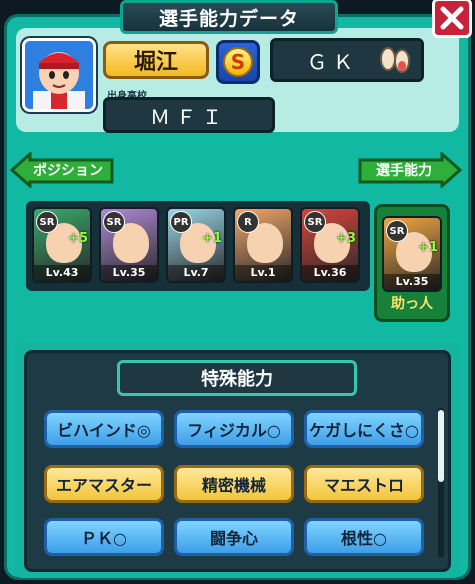  What do you see at coordinates (196, 273) in the screenshot?
I see `card-level: Lv.7` at bounding box center [196, 273].